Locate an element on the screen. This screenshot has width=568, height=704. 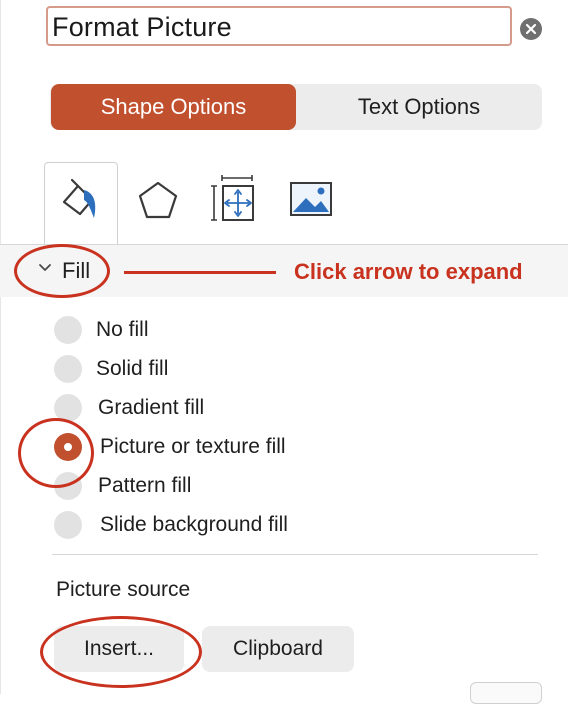
picture-source-label: Picture source is located at coordinates (123, 589).